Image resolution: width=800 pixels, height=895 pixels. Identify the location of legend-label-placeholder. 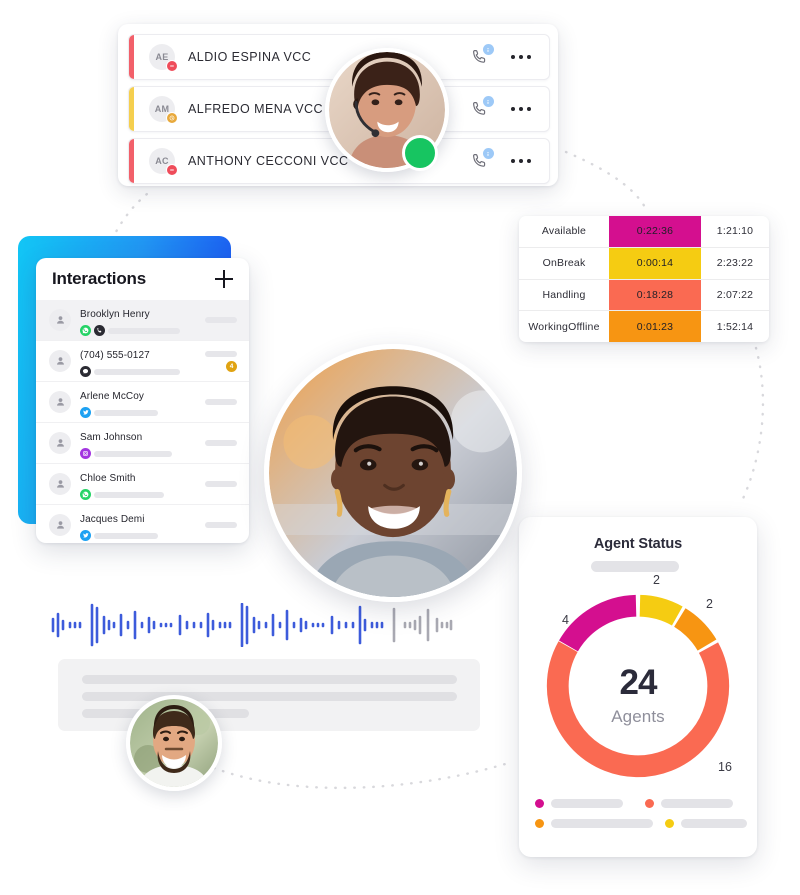
(587, 803).